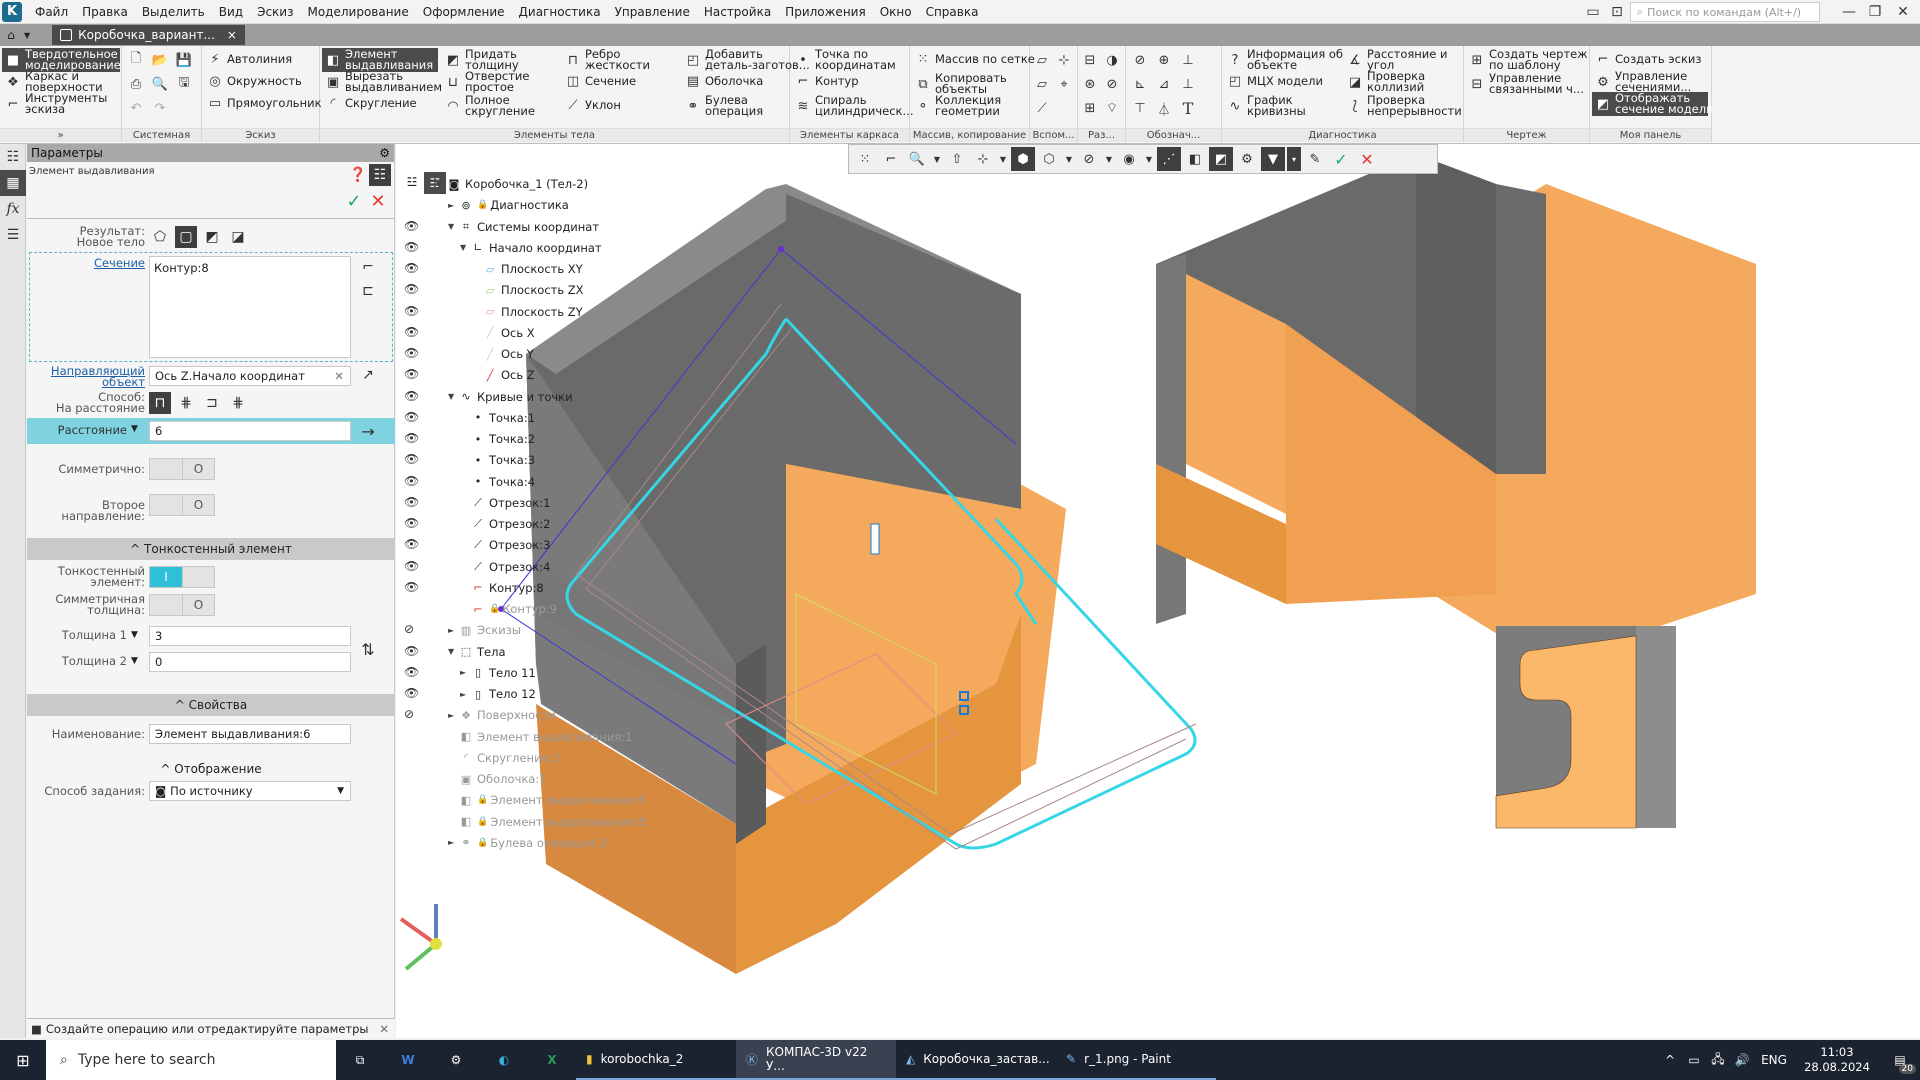 The image size is (1920, 1080). What do you see at coordinates (975, 59) in the screenshot?
I see `grid-array-button: ⁙ Массив по сетке` at bounding box center [975, 59].